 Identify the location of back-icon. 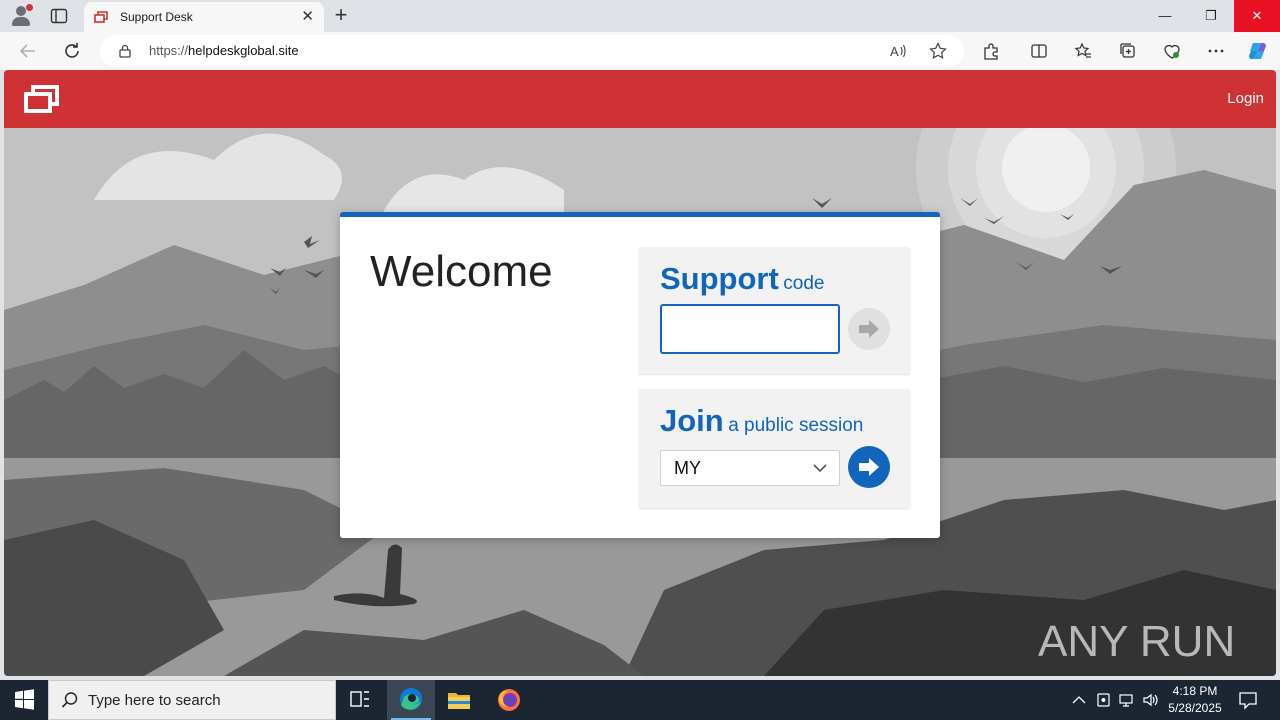
(28, 51).